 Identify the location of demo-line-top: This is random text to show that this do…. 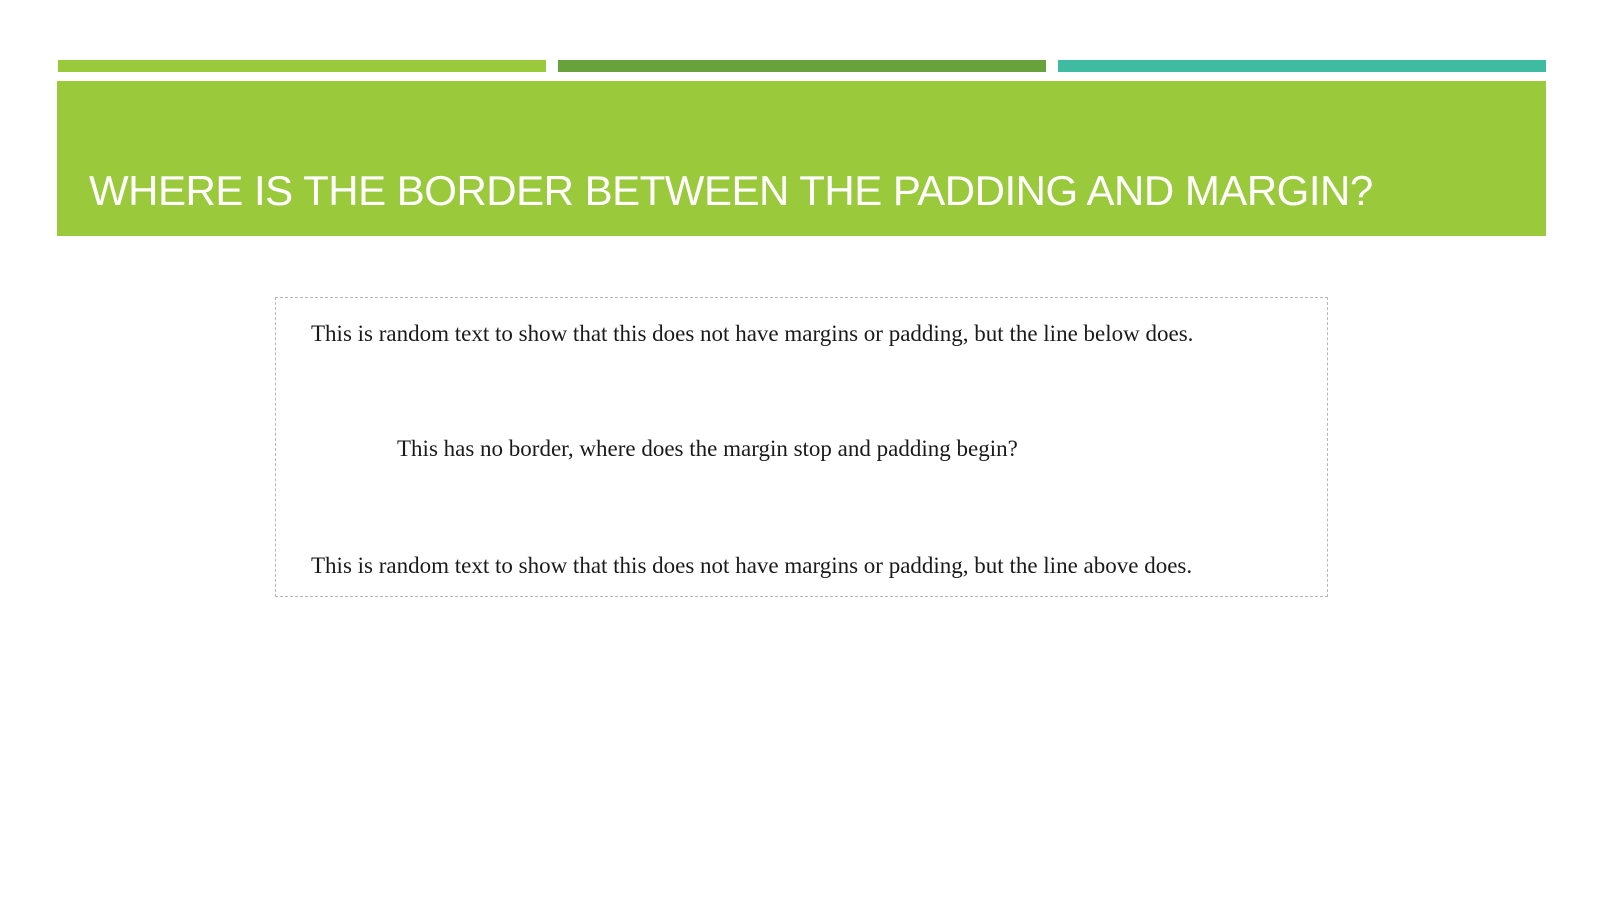
(752, 333).